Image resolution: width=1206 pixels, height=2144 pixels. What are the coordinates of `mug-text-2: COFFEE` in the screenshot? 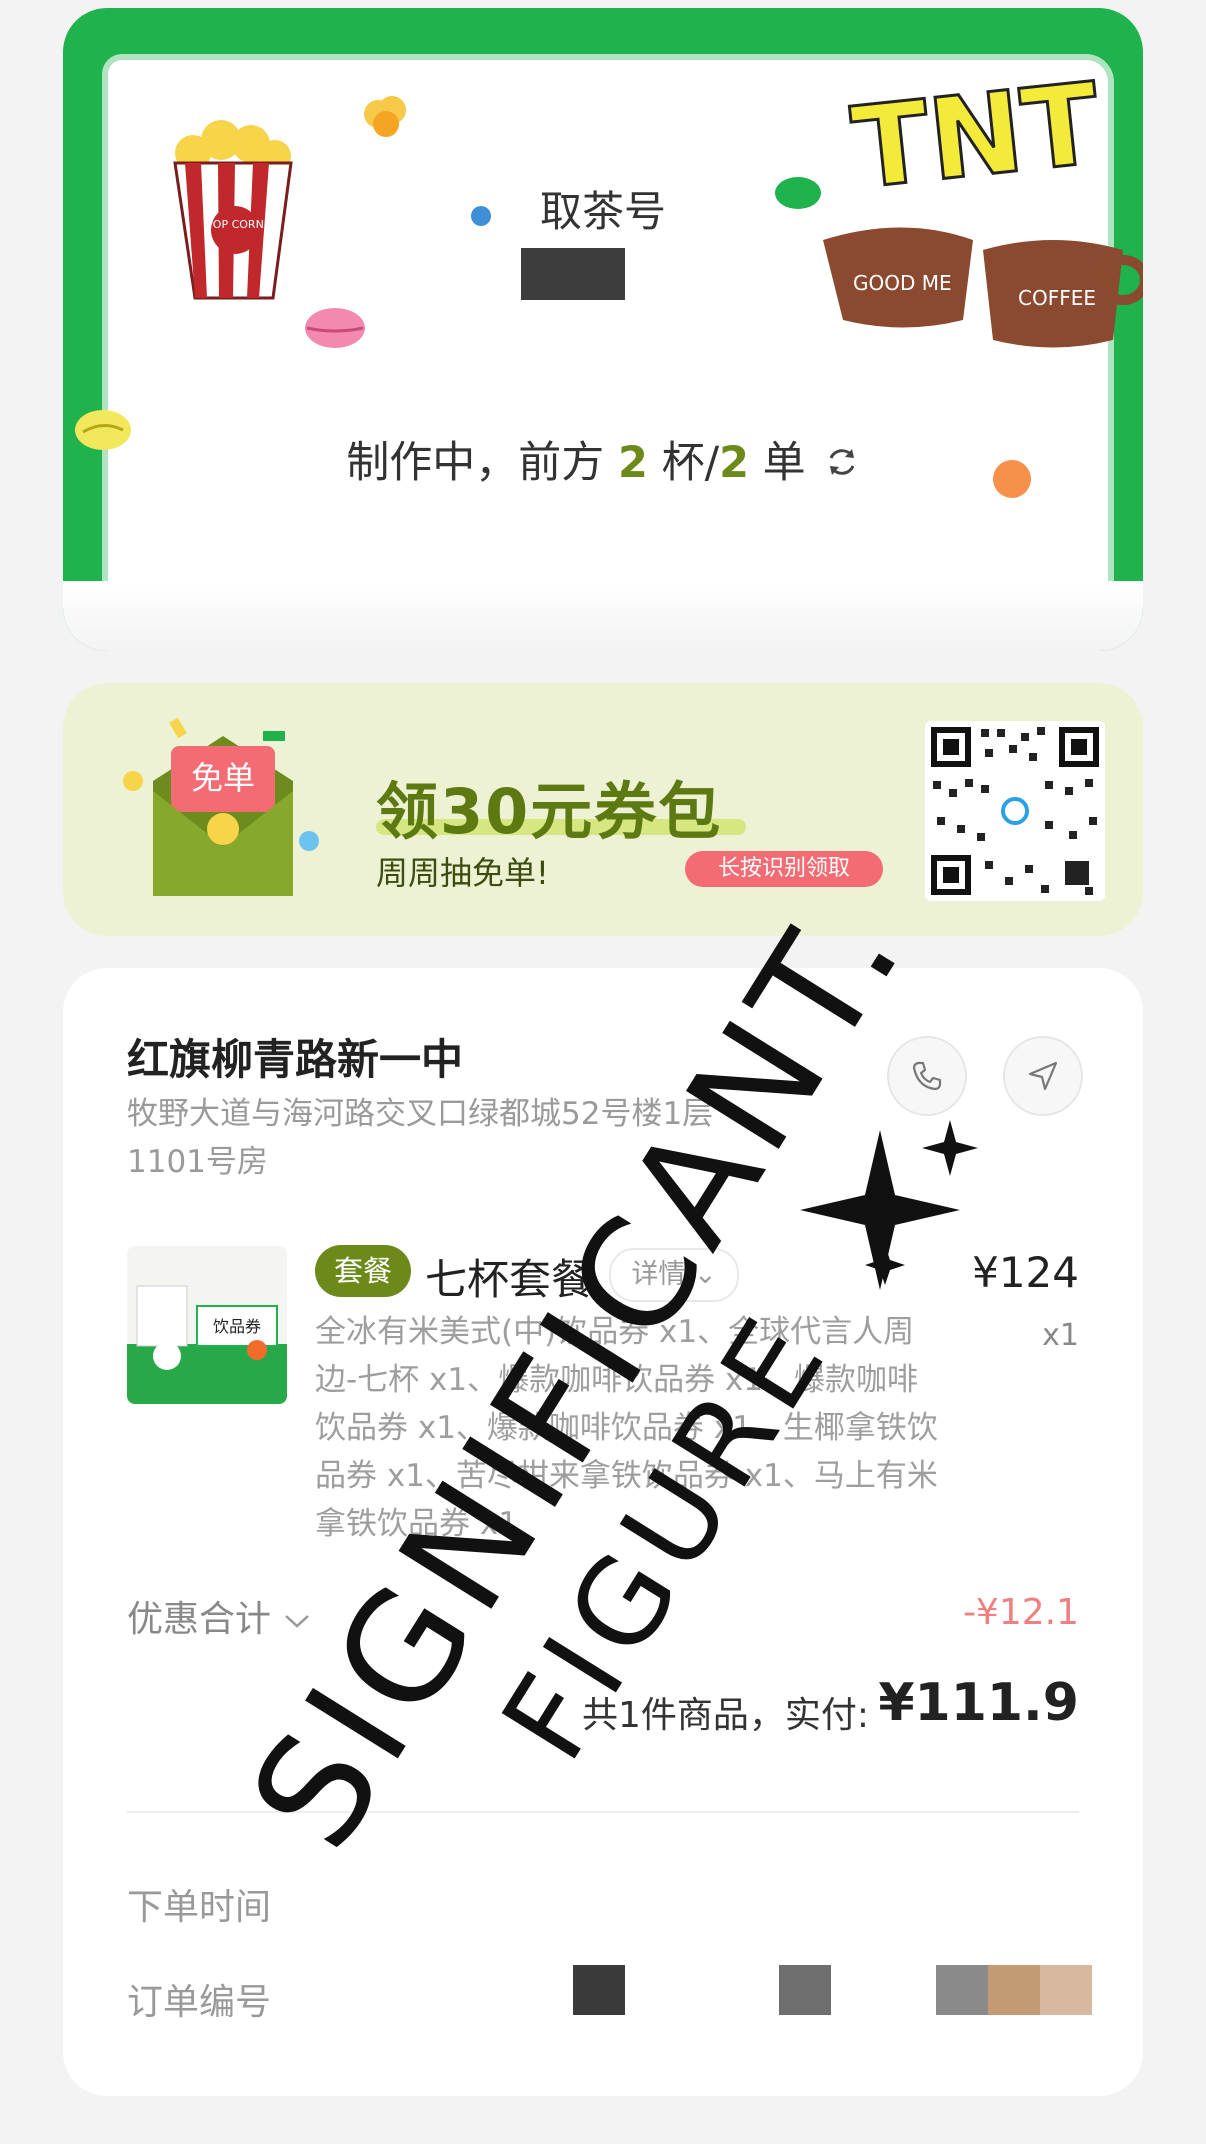 It's located at (1057, 298).